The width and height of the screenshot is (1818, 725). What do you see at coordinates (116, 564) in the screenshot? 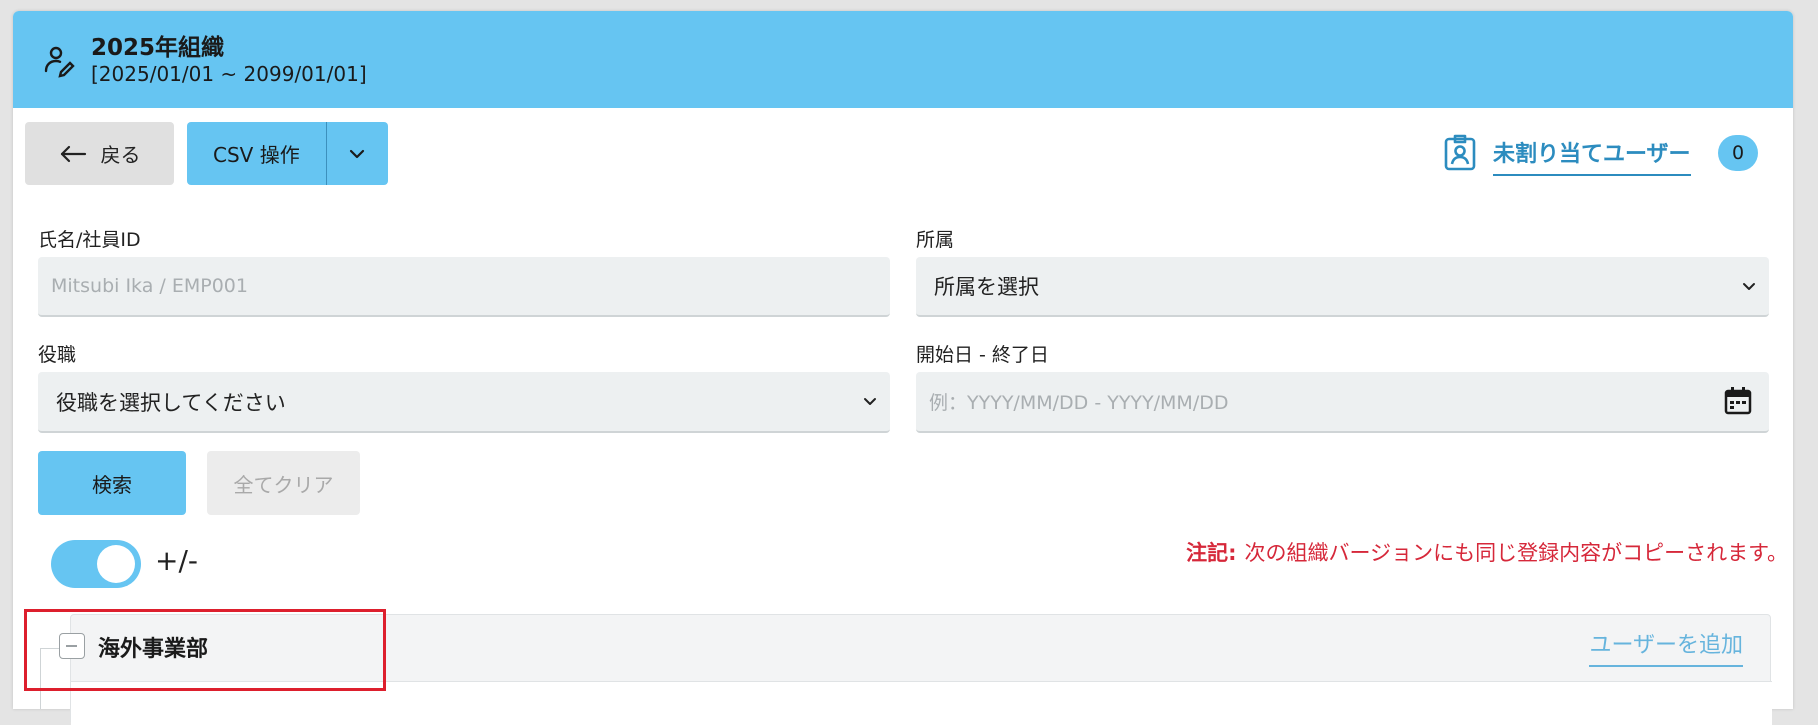
I see `toggle-knob` at bounding box center [116, 564].